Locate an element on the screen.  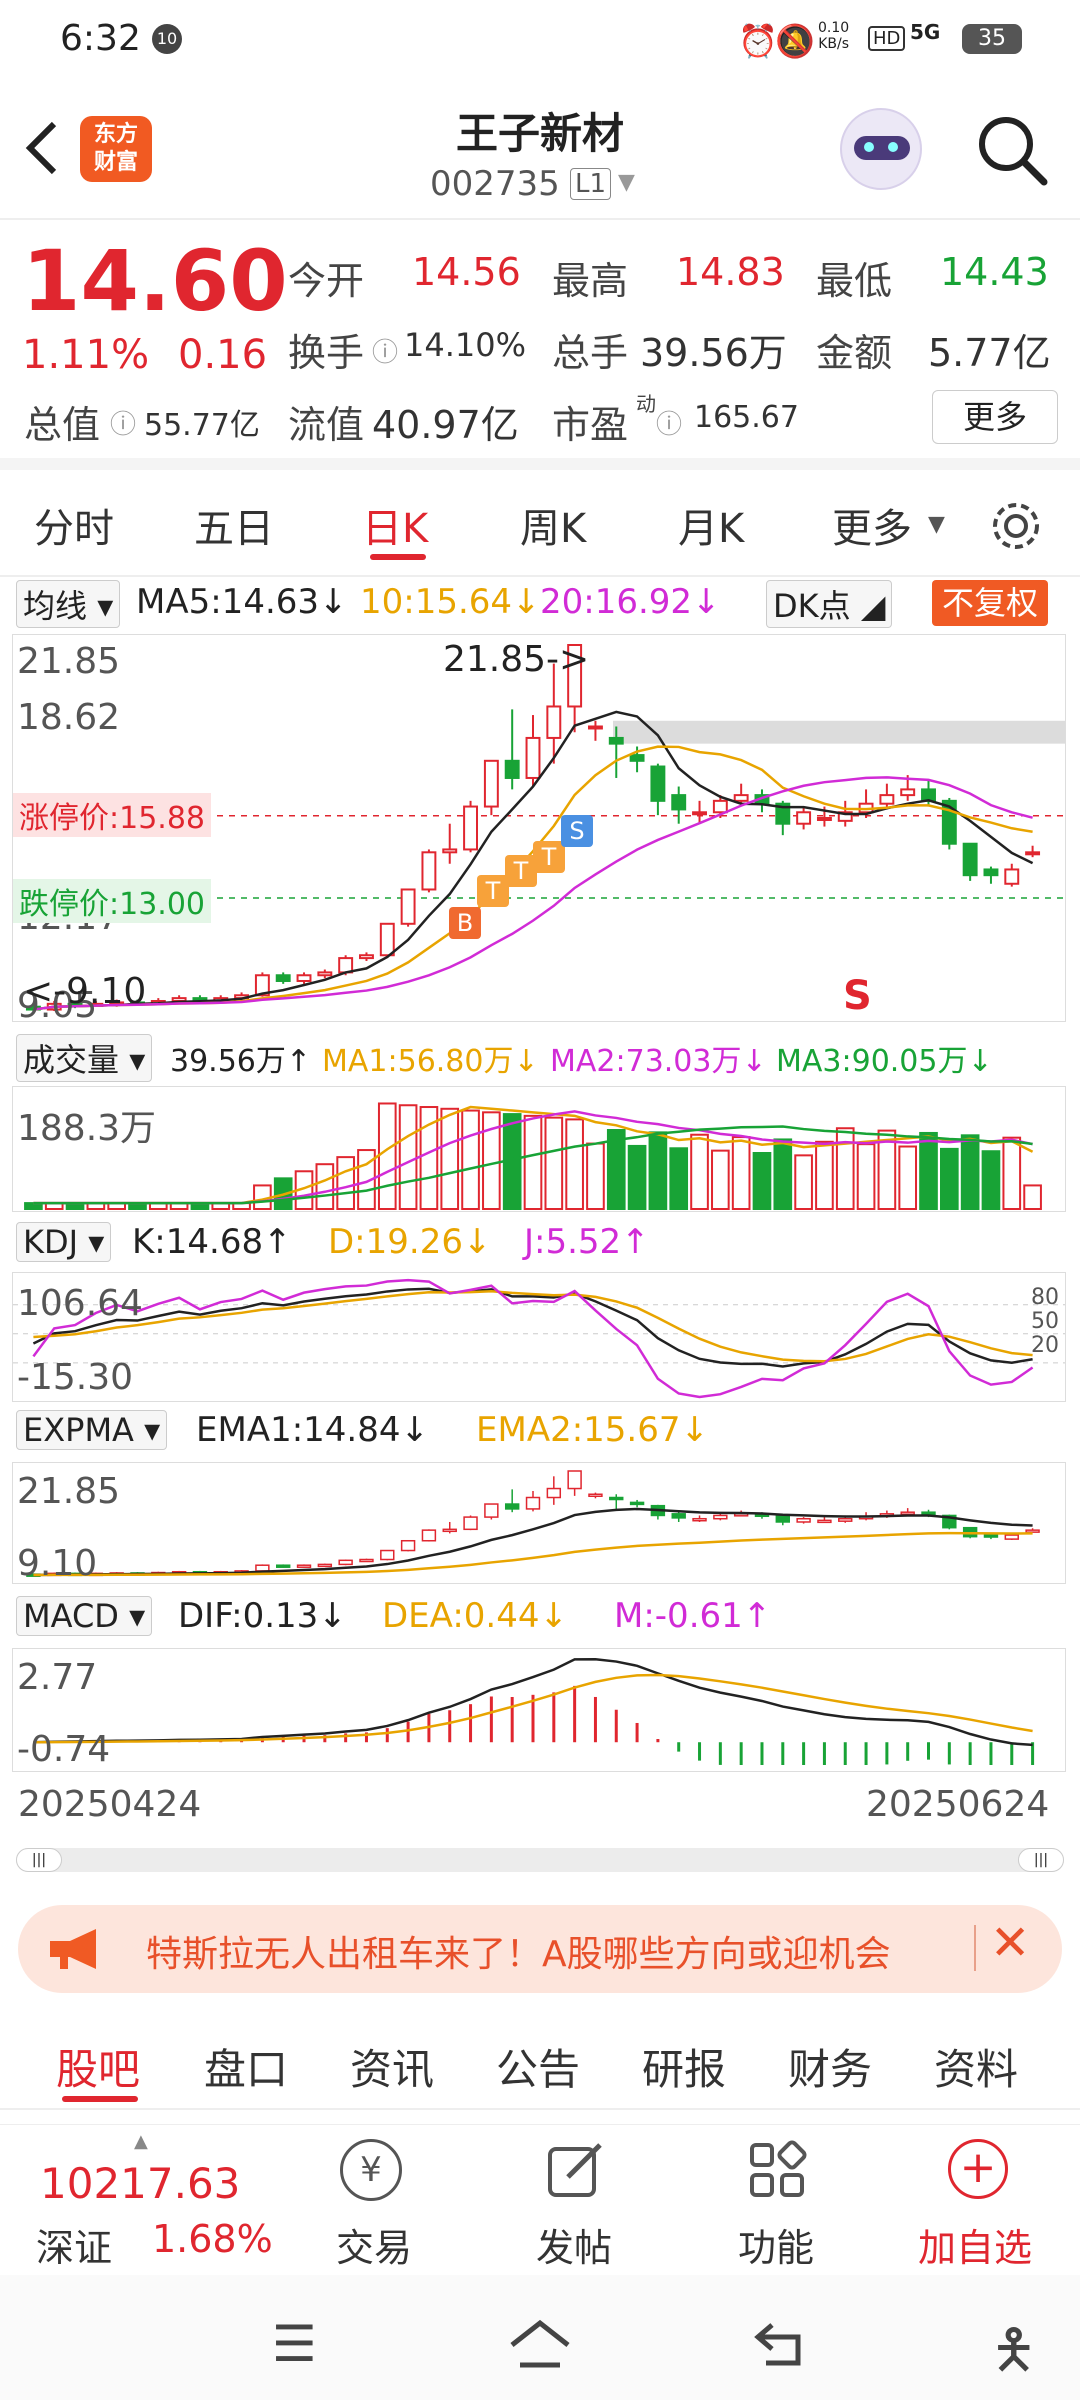
tab-weekly-k: 周K is located at coordinates (553, 525).